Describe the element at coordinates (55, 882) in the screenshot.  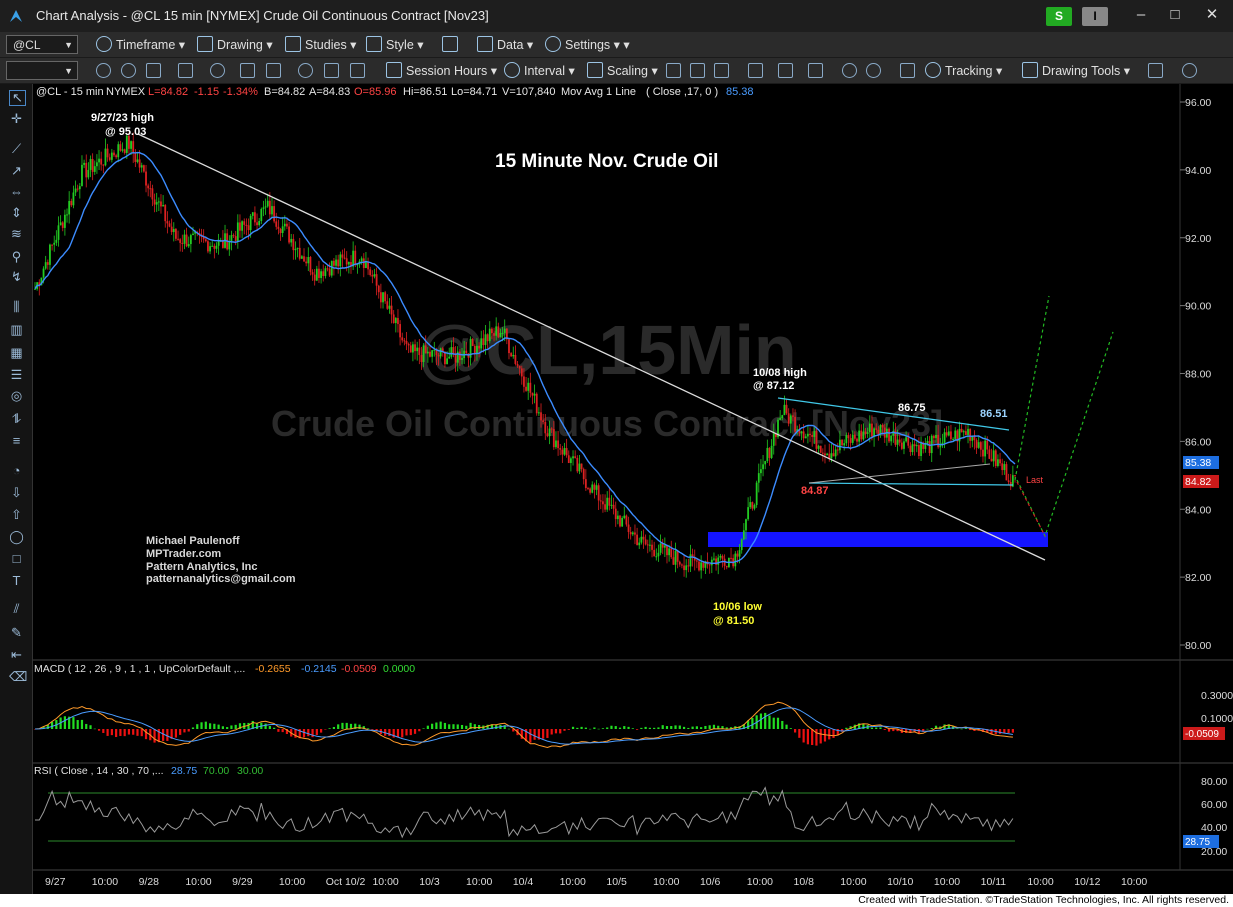
I see `time-axis-label: 9/27` at that location.